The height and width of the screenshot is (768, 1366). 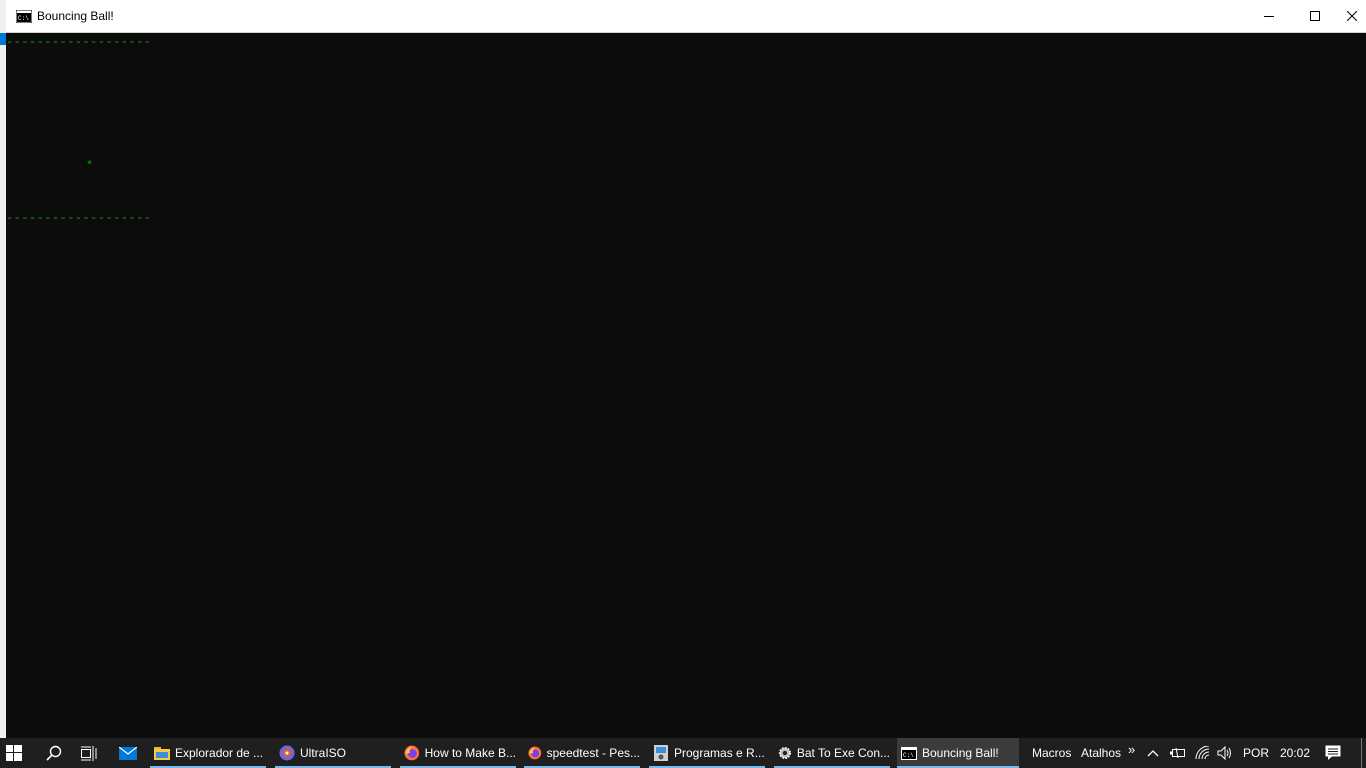 I want to click on battery-icon, so click(x=1177, y=753).